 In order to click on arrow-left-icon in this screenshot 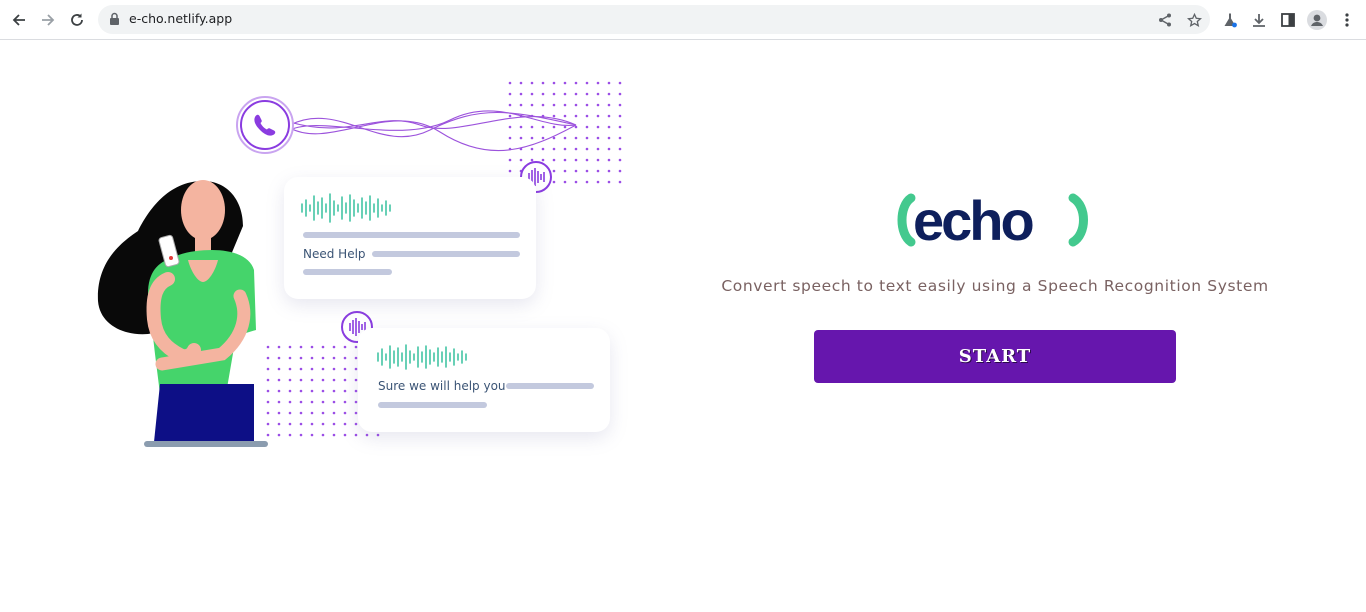, I will do `click(18, 20)`.